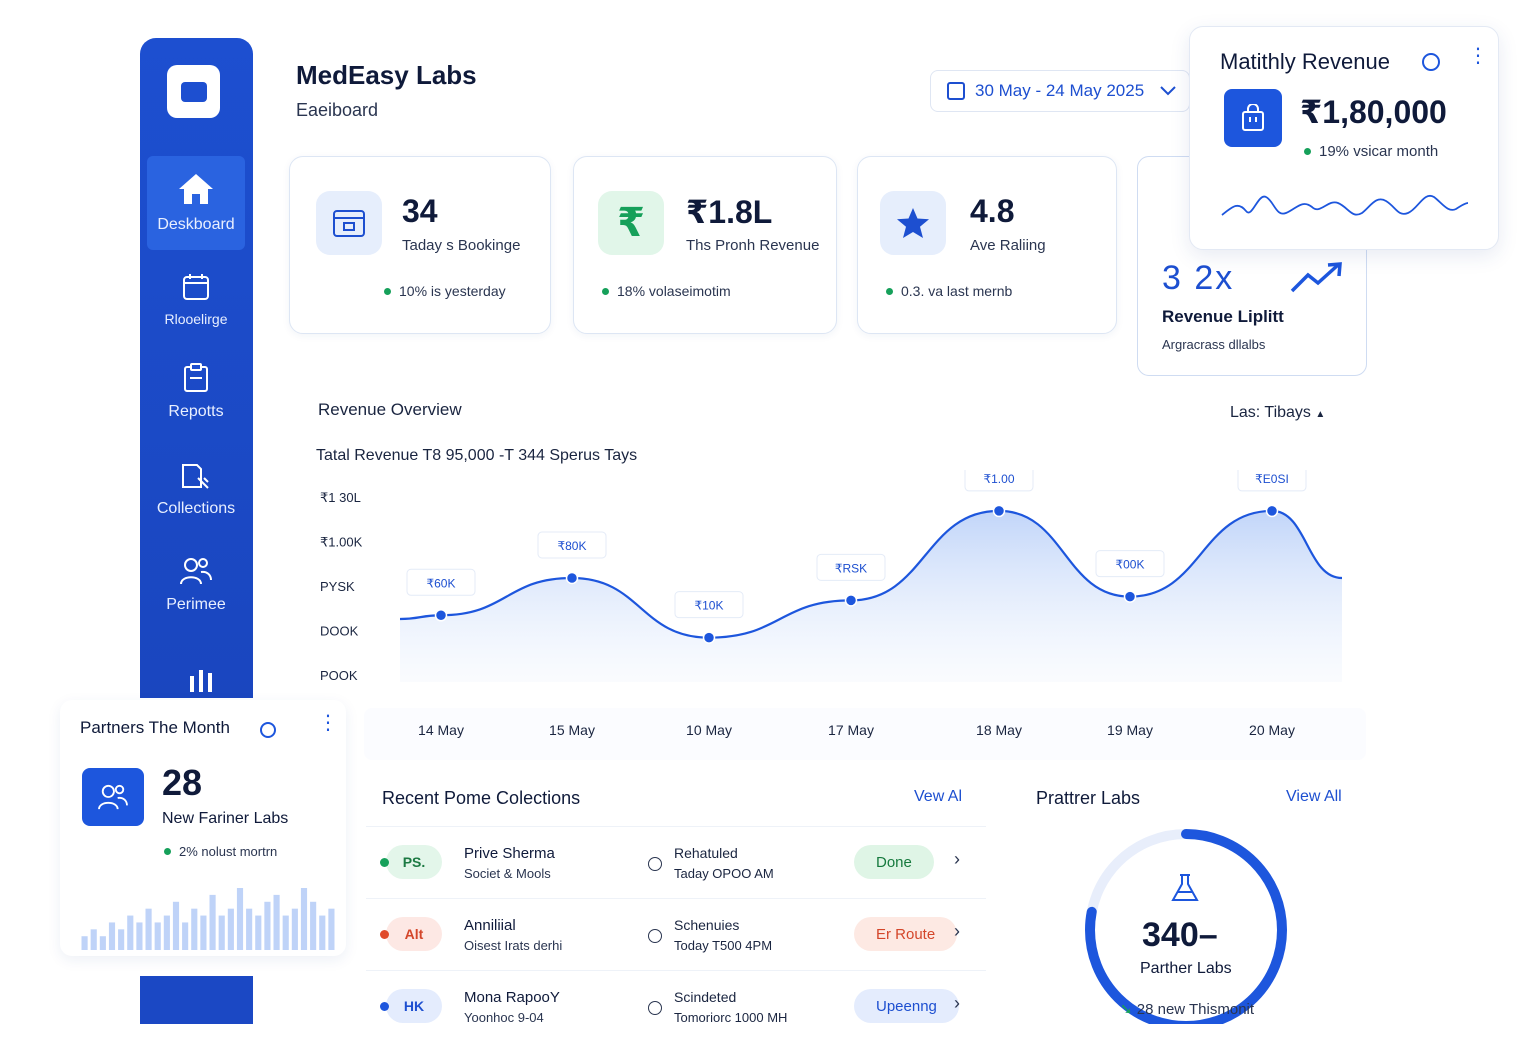 This screenshot has width=1536, height=1040. I want to click on collection-time-label: Scindeted, so click(705, 997).